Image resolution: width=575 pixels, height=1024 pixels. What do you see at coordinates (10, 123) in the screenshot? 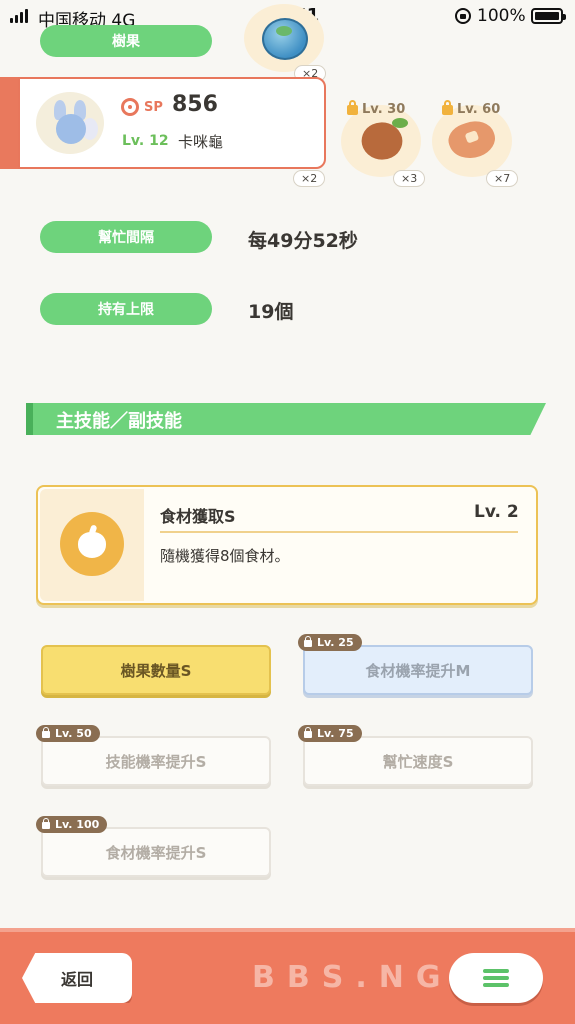
I see `pokemon-card-accent` at bounding box center [10, 123].